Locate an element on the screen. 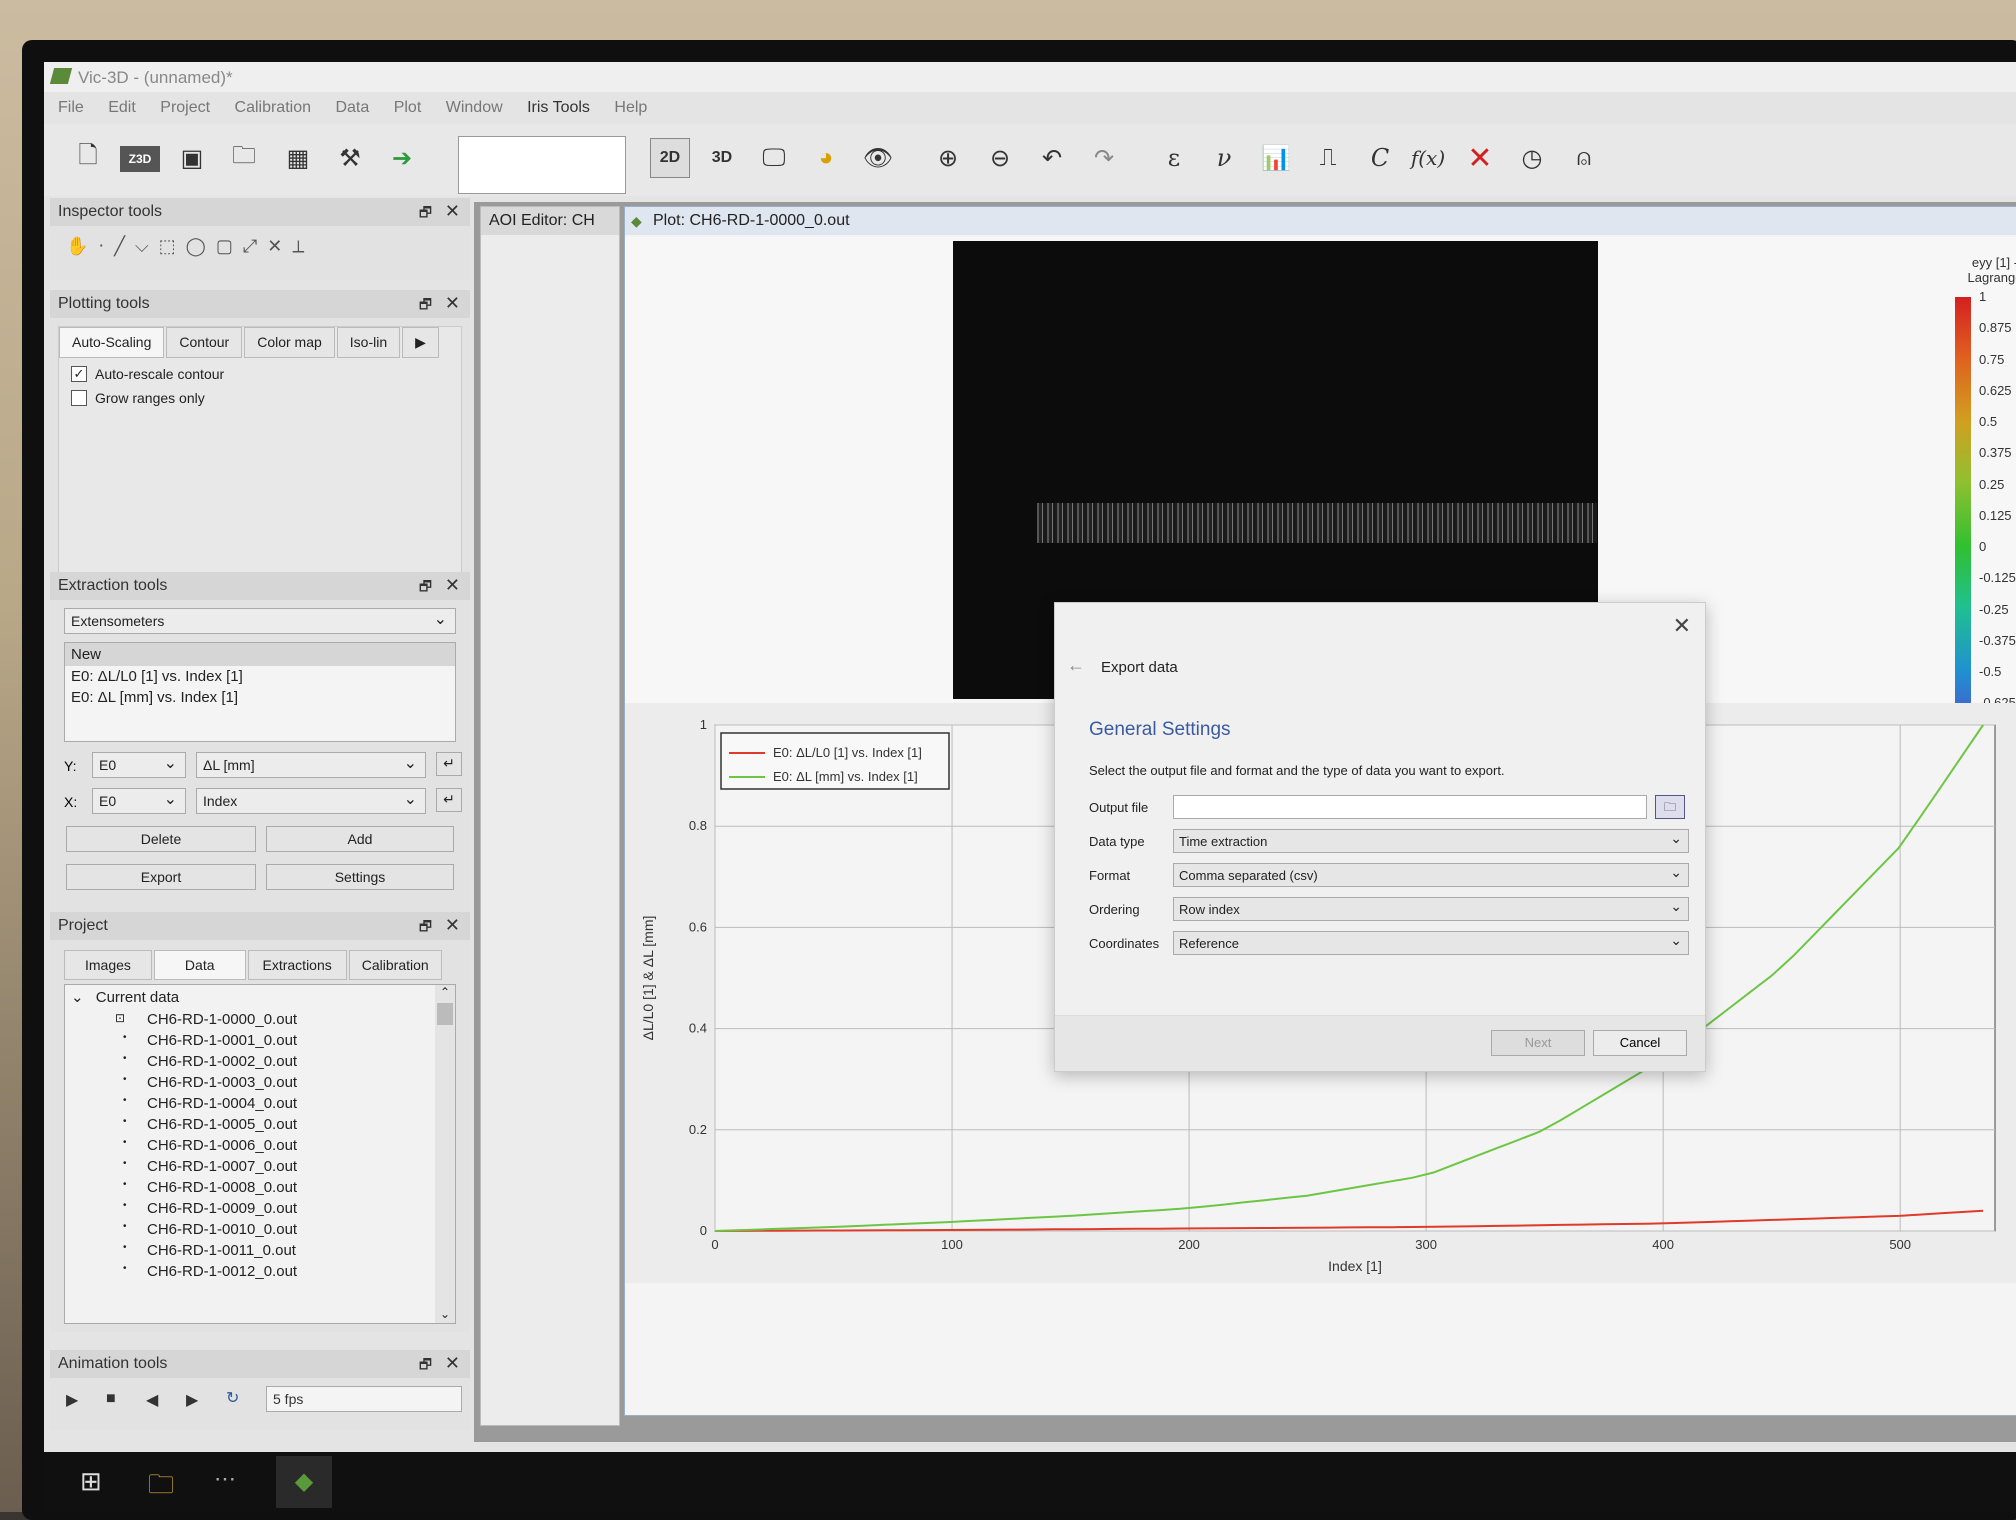 This screenshot has width=2016, height=1520. delete-x-icon: ✕ is located at coordinates (1480, 158).